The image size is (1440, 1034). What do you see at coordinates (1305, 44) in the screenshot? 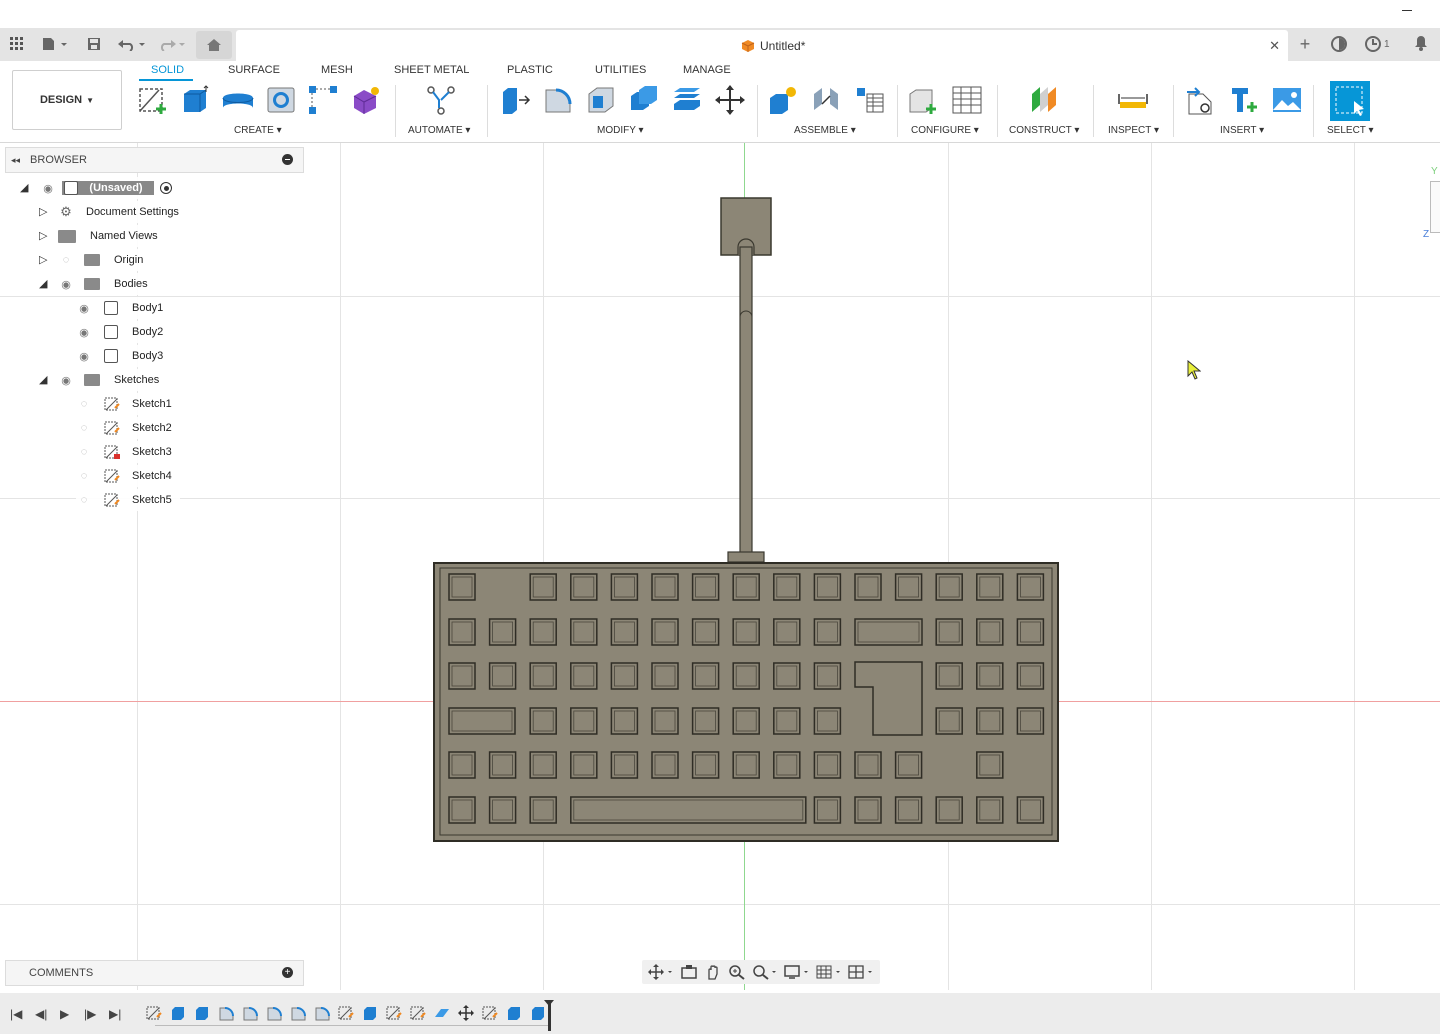
I see `new-tab-icon: +` at bounding box center [1305, 44].